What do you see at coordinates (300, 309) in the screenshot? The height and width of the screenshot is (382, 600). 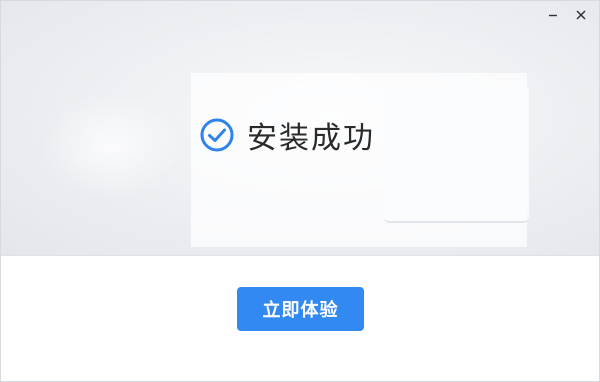 I see `launch-button: 立即体验` at bounding box center [300, 309].